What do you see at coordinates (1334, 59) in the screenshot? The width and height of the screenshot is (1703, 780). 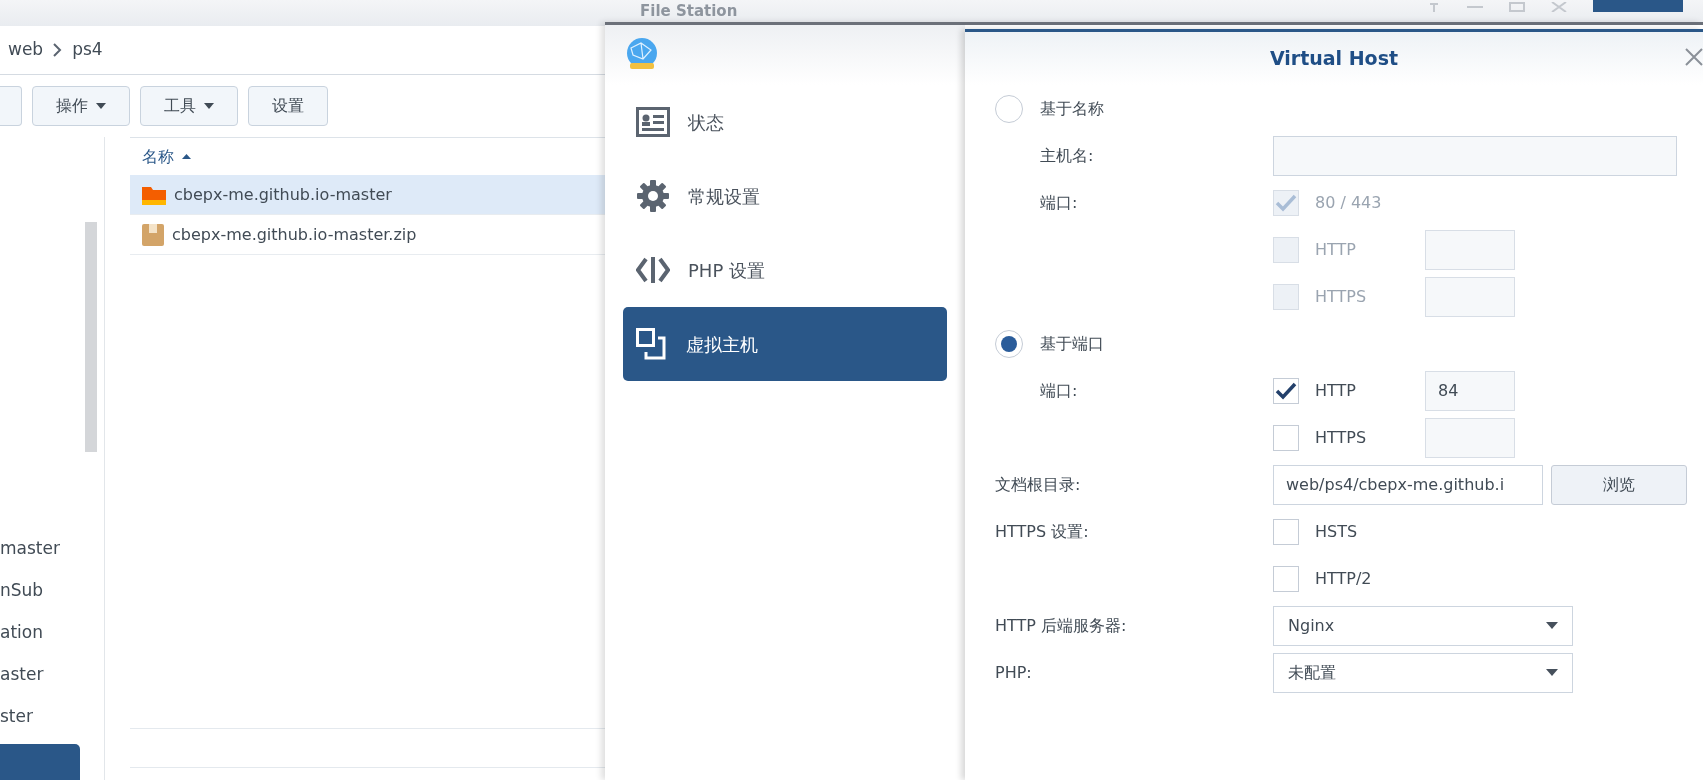 I see `dialog-title: Virtual Host` at bounding box center [1334, 59].